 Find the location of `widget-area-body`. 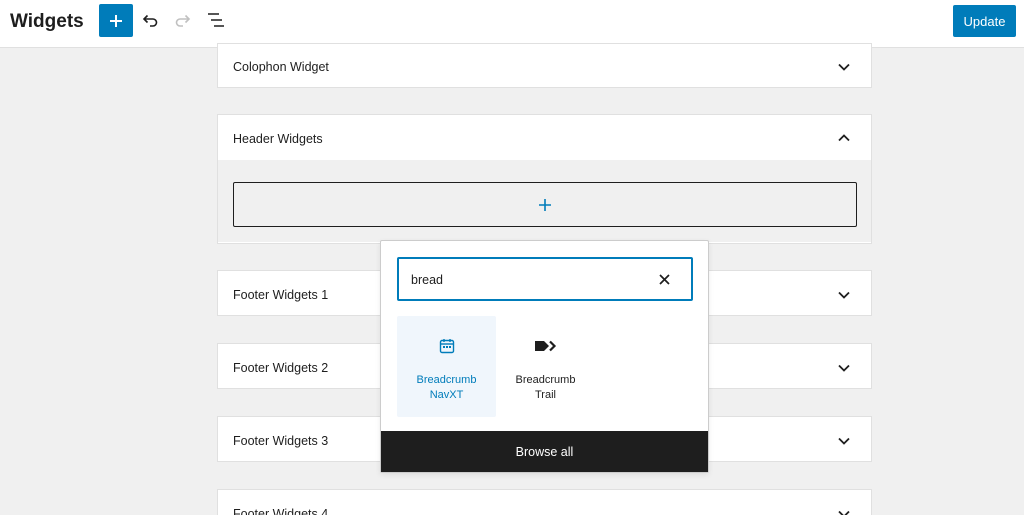

widget-area-body is located at coordinates (544, 201).